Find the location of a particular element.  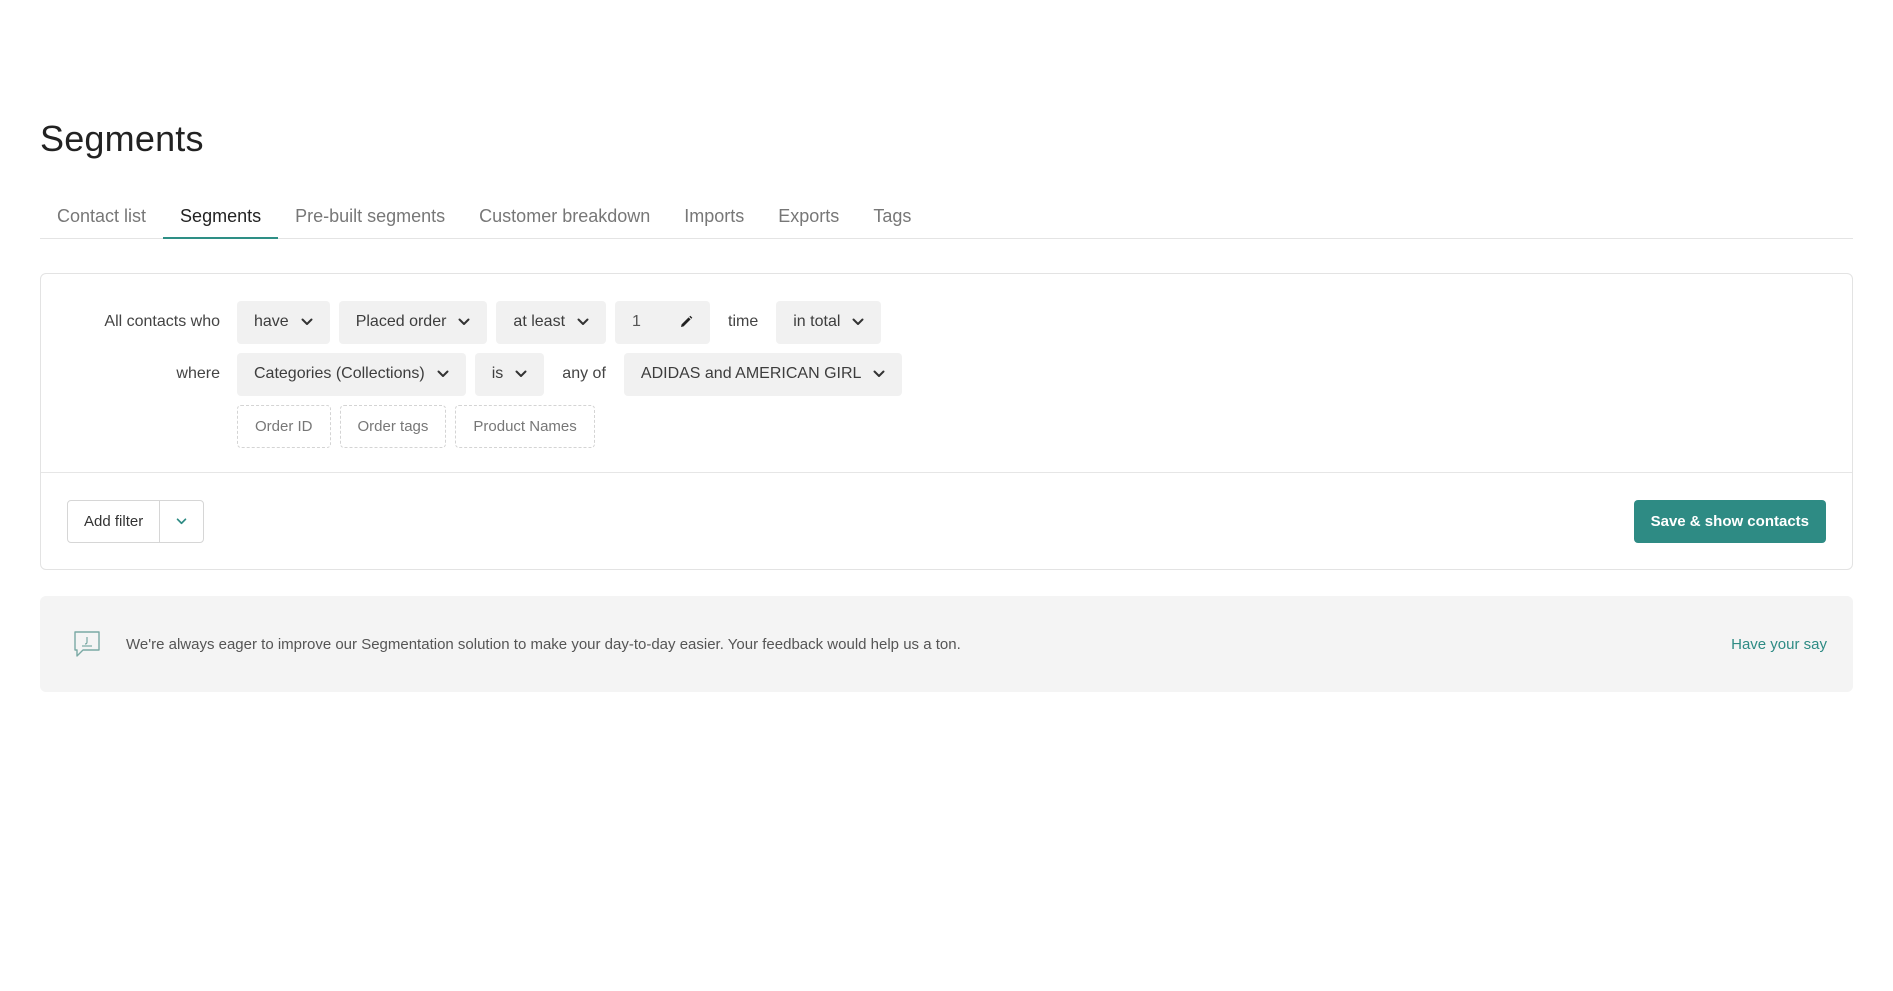

event-select: Placed order is located at coordinates (413, 322).